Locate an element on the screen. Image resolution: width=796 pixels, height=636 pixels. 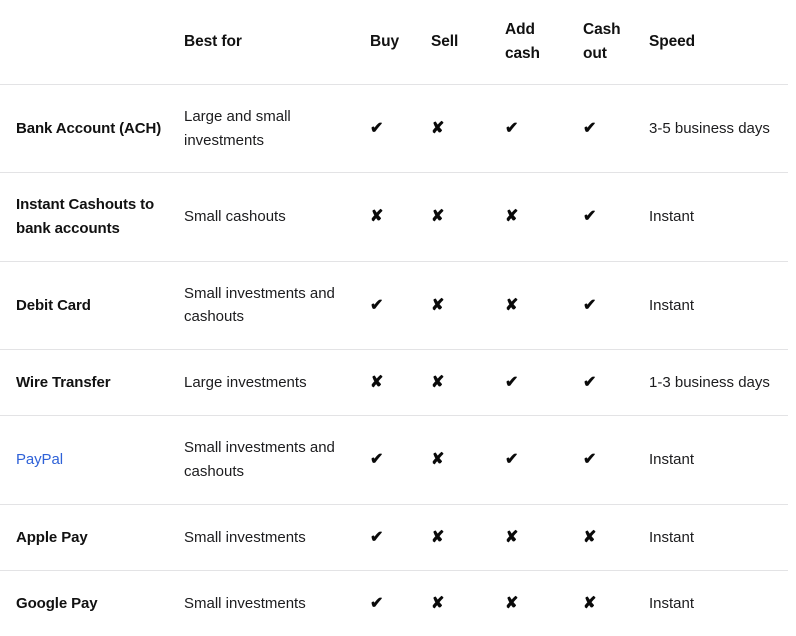
cell-best-for: Large and small investments is located at coordinates (277, 129).